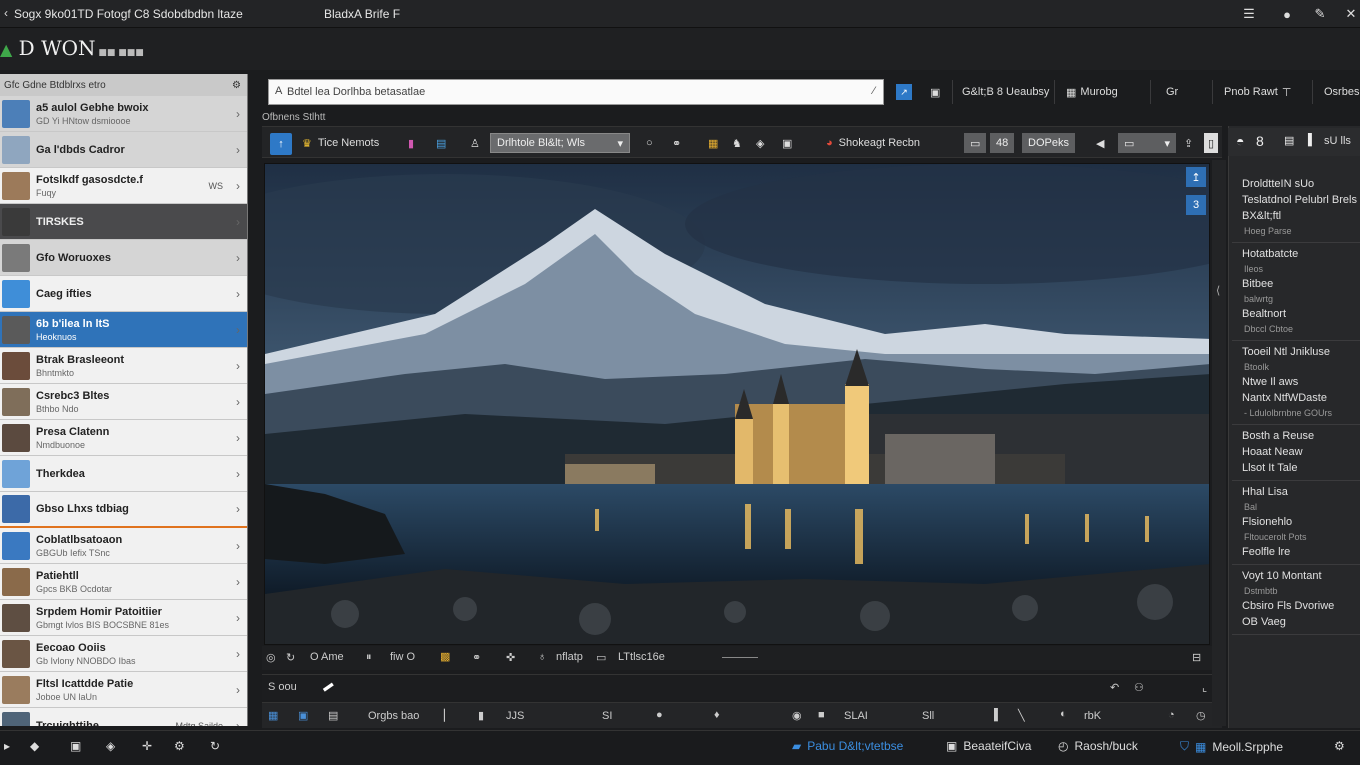  I want to click on drop-icon: ♦, so click(717, 715).